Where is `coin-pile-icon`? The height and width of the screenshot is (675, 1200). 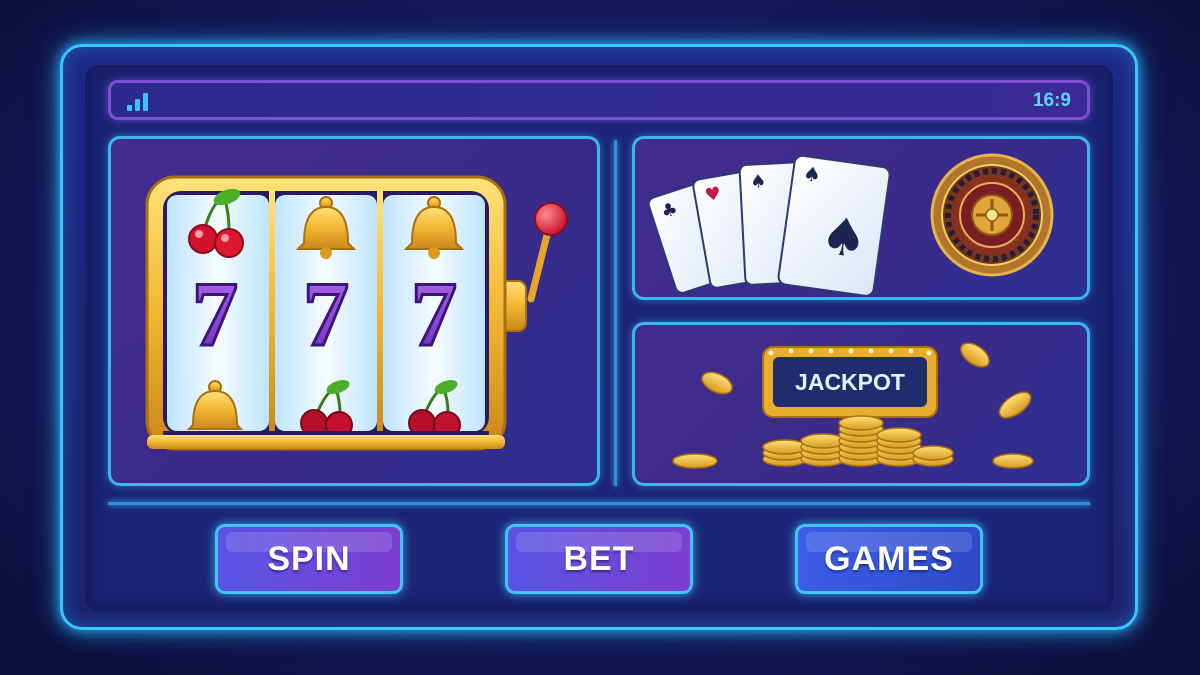
coin-pile-icon is located at coordinates (853, 442).